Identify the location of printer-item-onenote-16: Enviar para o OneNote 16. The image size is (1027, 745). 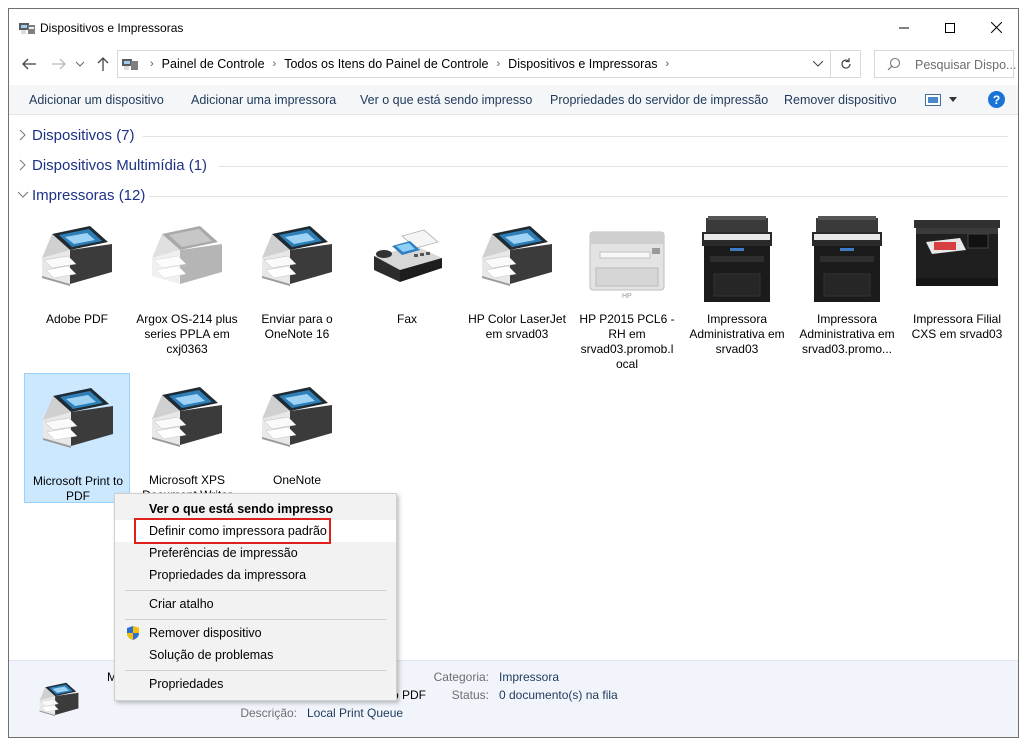
(297, 277).